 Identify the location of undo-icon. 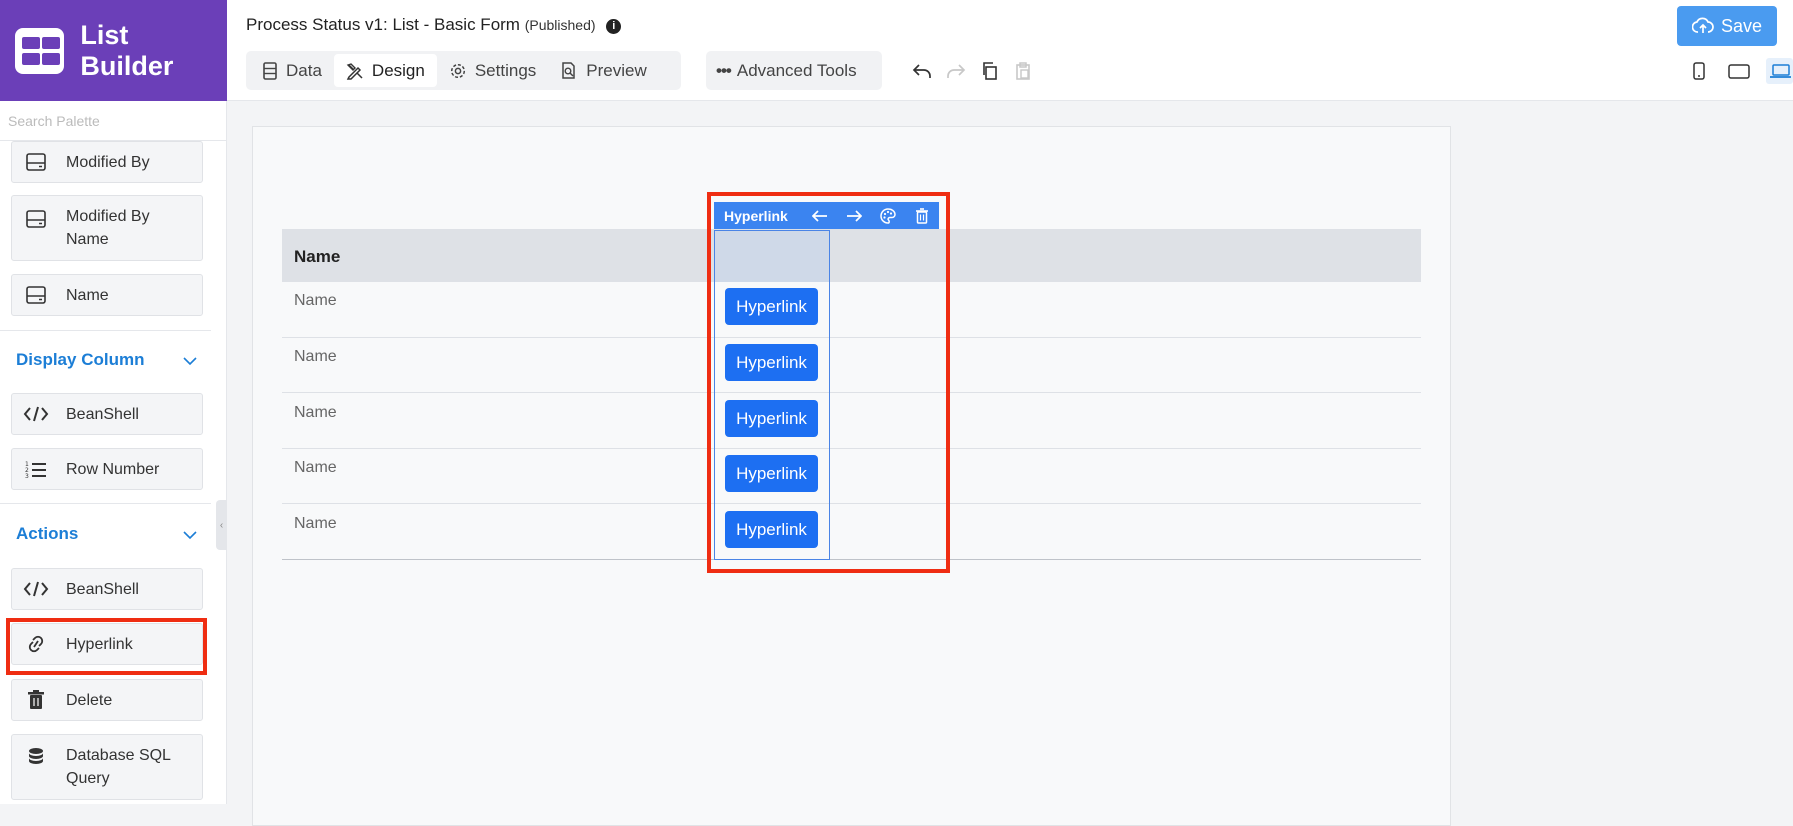
(922, 71).